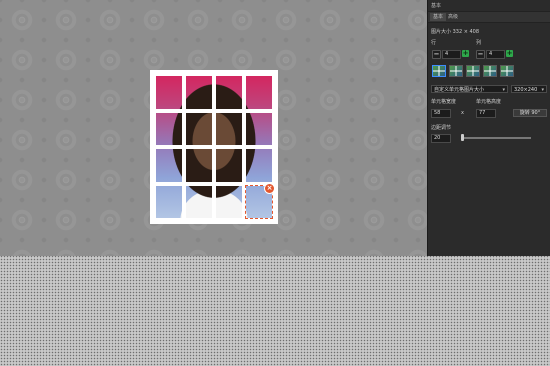 The height and width of the screenshot is (366, 550). I want to click on cell-height-label: 单元格高度, so click(489, 102).